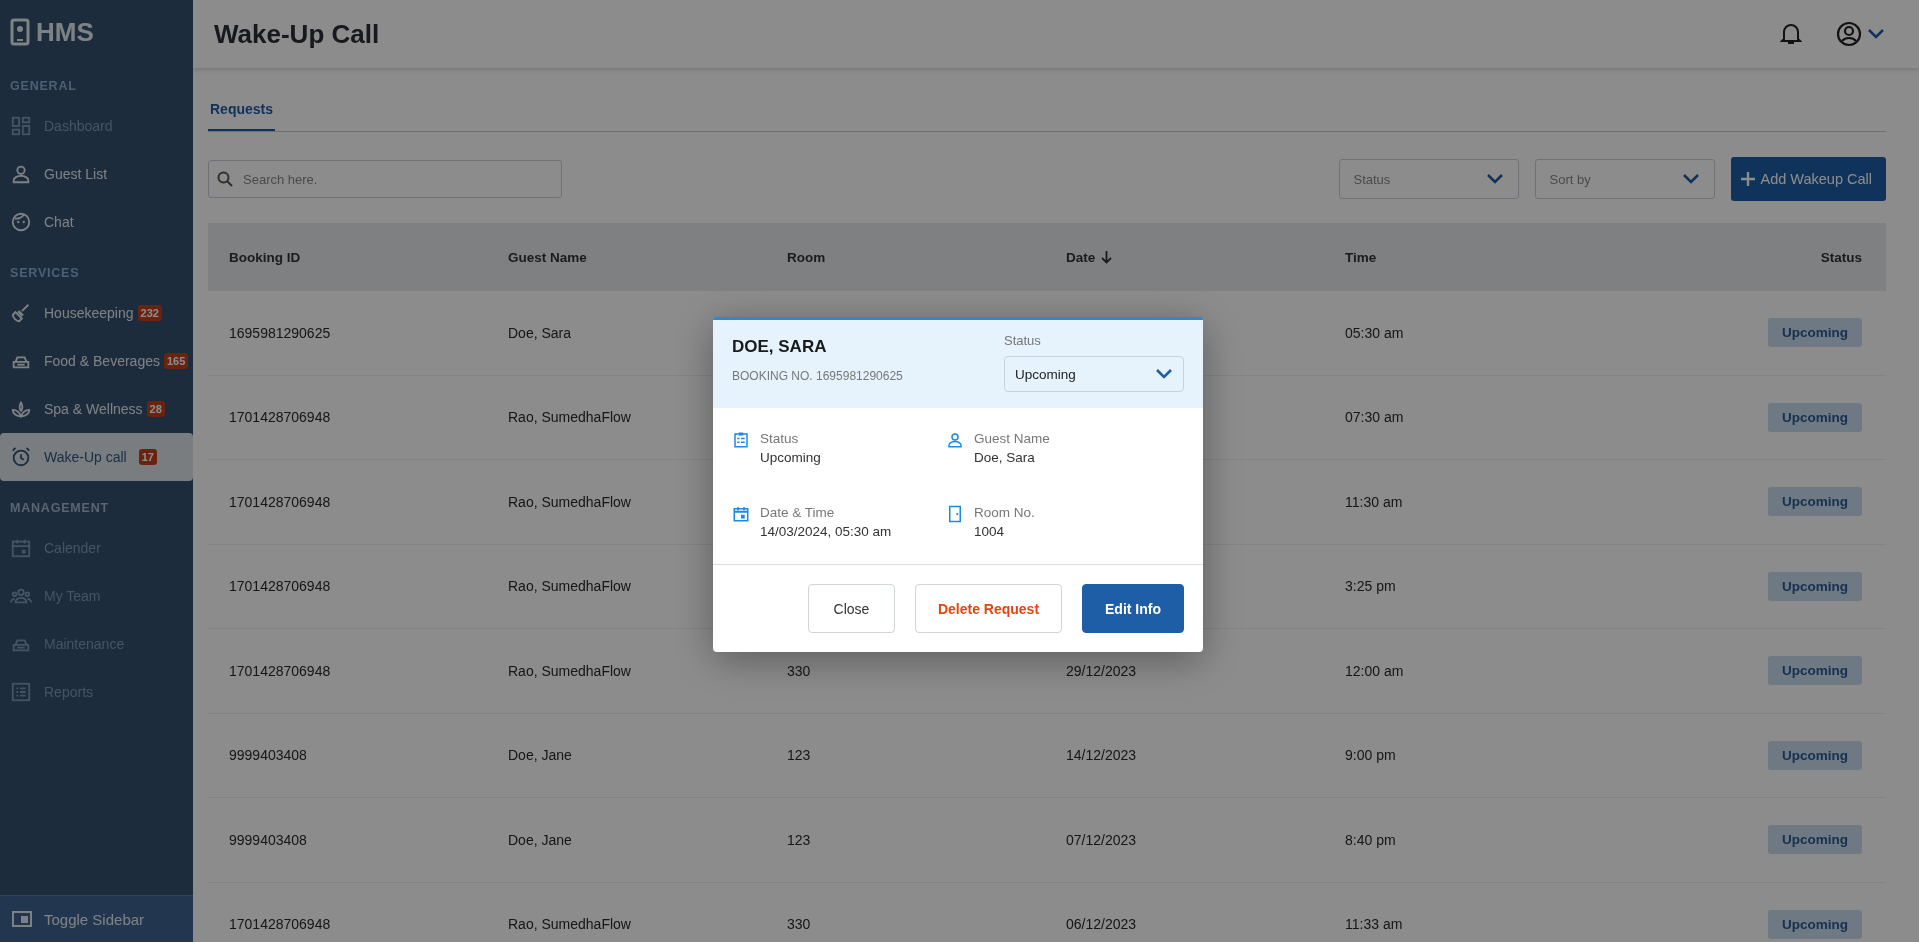  Describe the element at coordinates (1374, 924) in the screenshot. I see `table-cell: 11:33 am` at that location.